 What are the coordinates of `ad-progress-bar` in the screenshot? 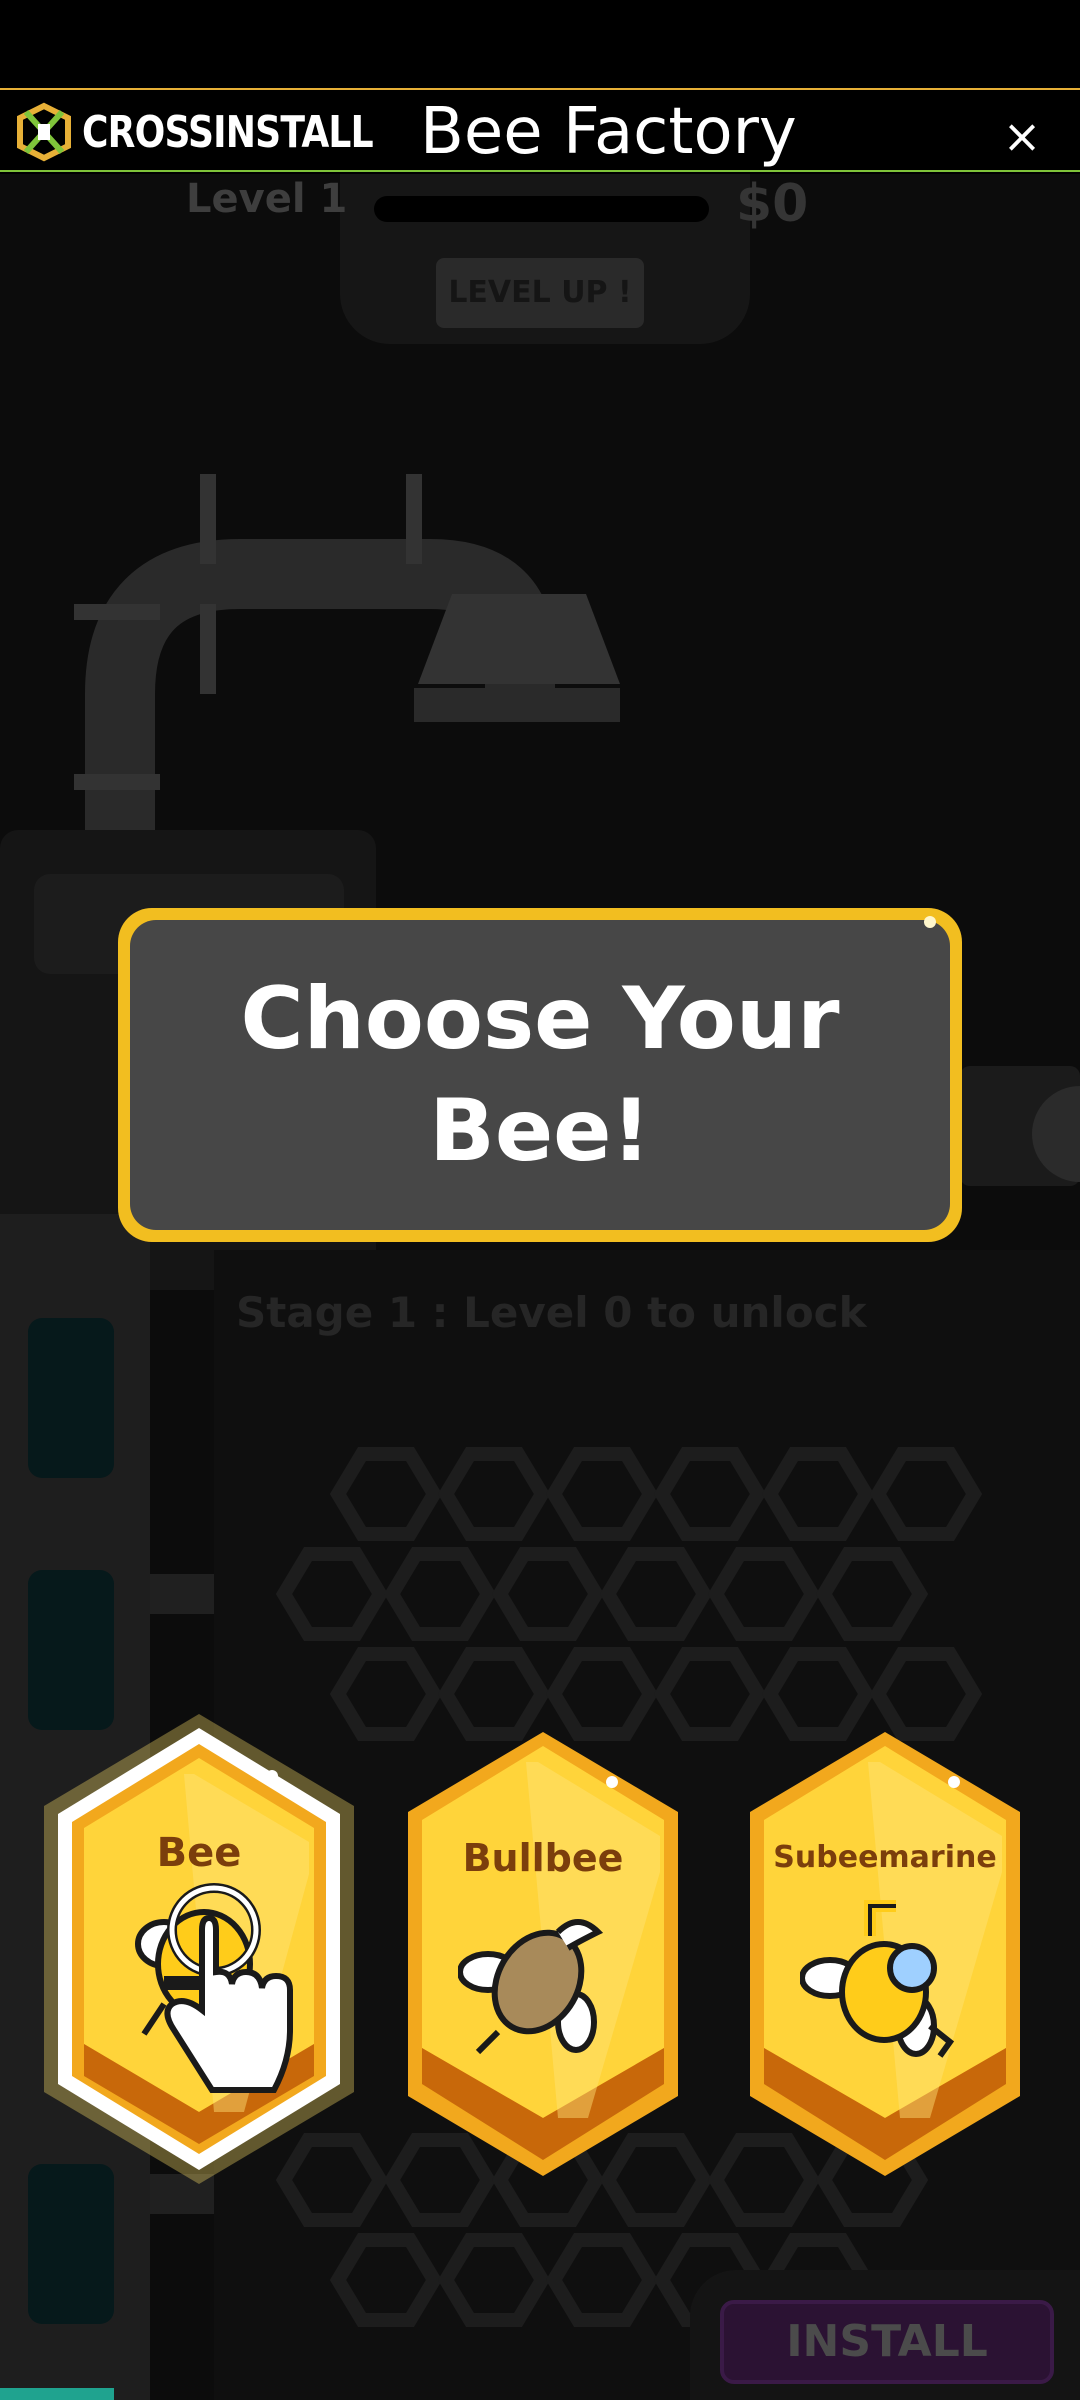 It's located at (57, 2394).